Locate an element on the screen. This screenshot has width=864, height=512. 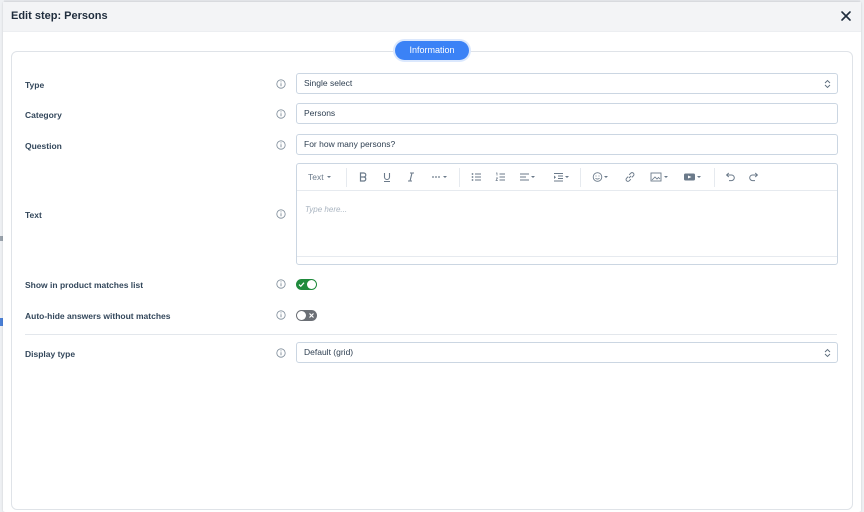
more-formatting-icon is located at coordinates (440, 177).